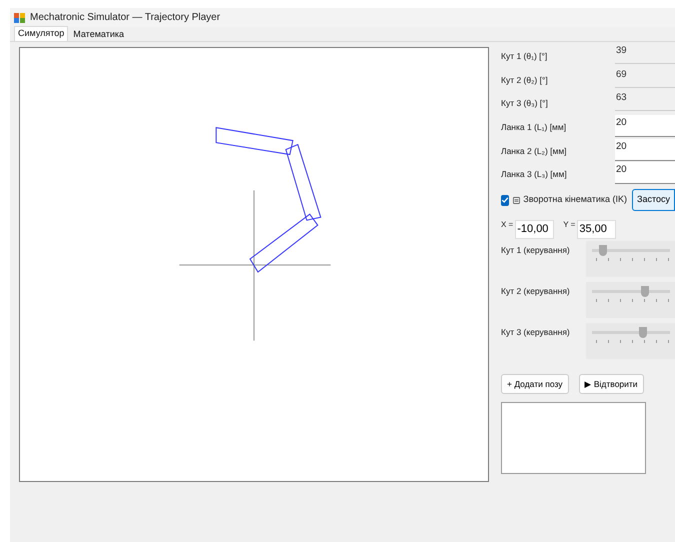 This screenshot has width=675, height=542. What do you see at coordinates (536, 250) in the screenshot?
I see `slider-label: Кут 1 (керування)` at bounding box center [536, 250].